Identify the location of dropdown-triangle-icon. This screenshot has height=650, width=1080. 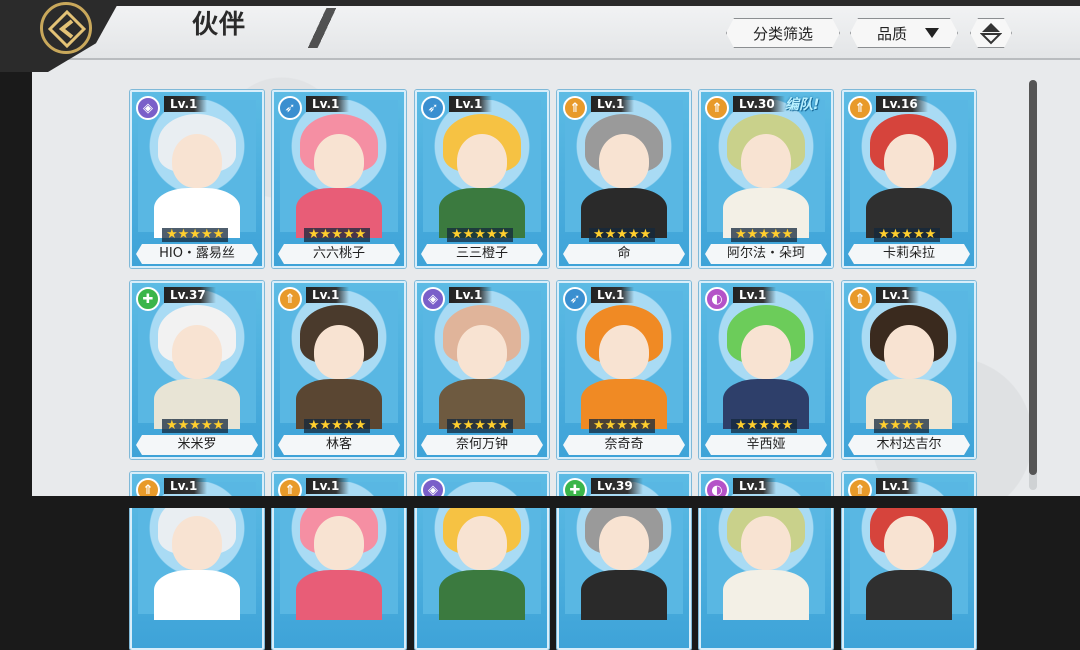
(932, 33).